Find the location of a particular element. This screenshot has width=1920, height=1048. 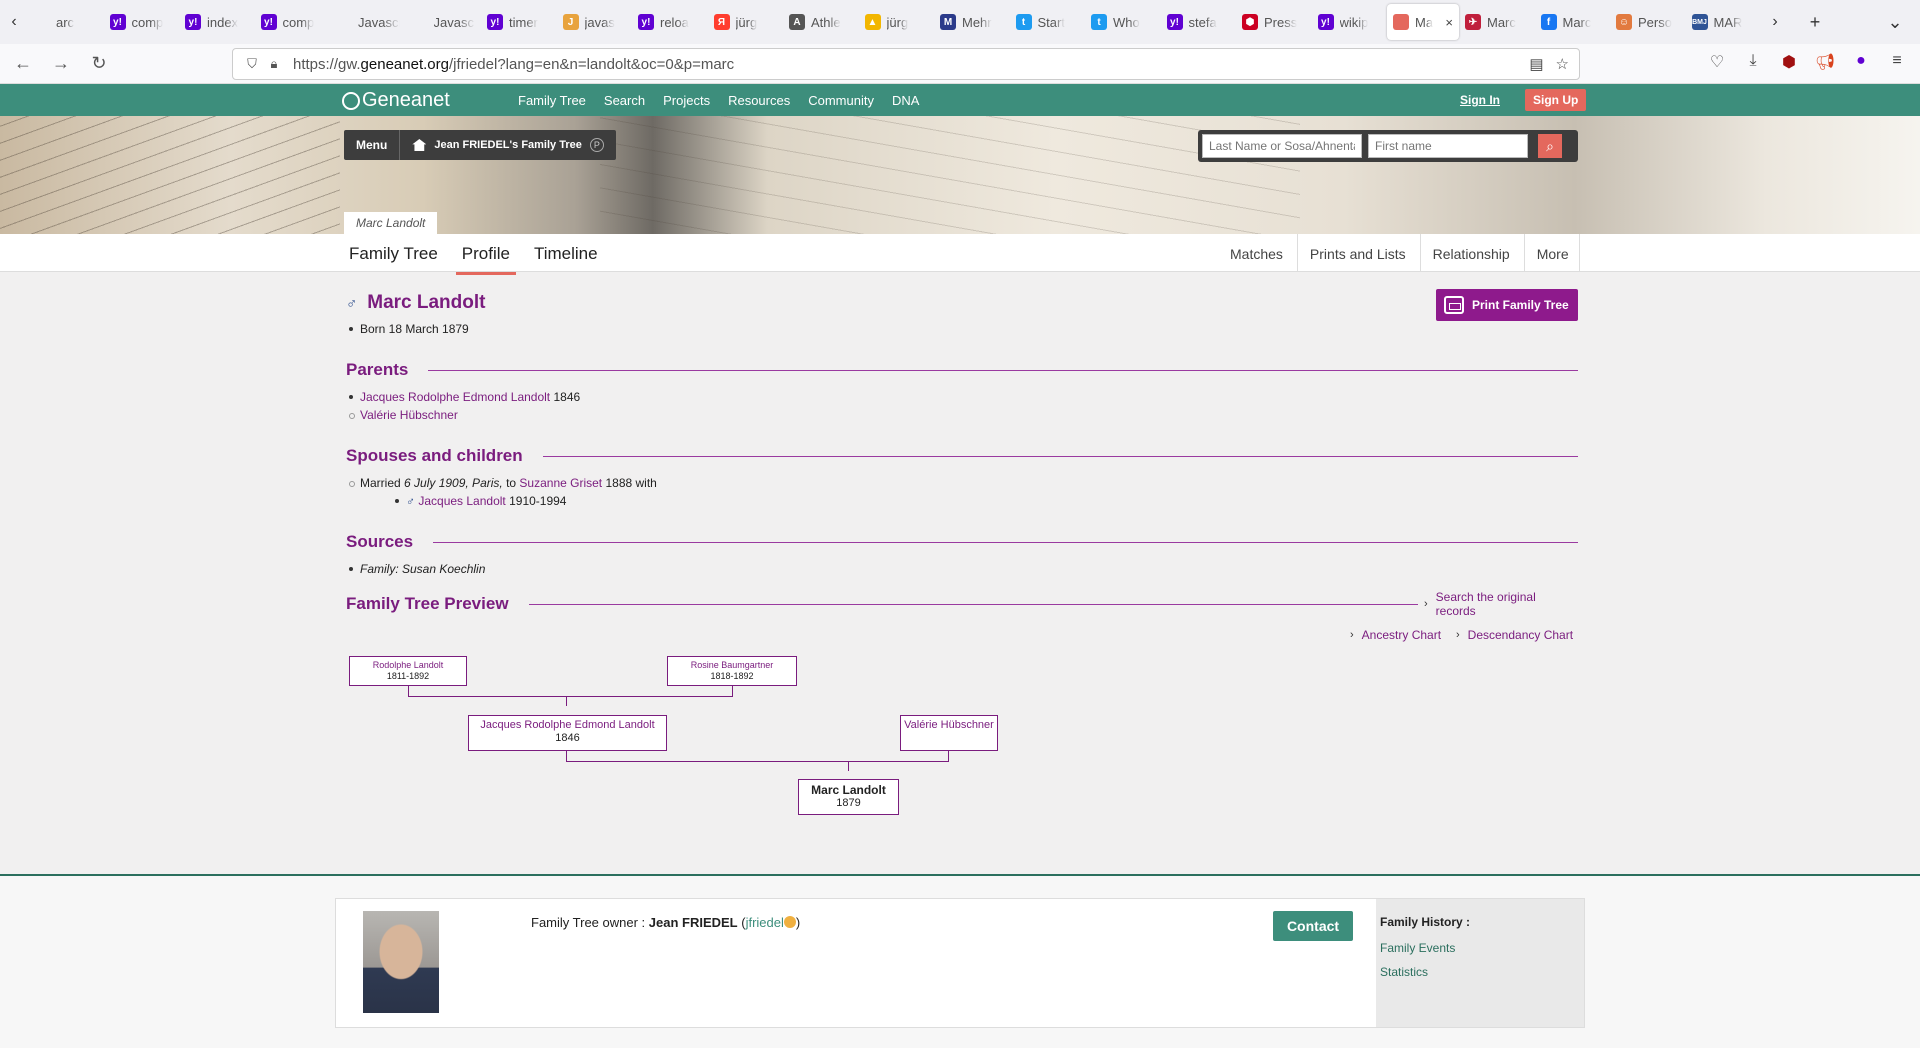

geneanet-logo: Geneanet is located at coordinates (396, 100).